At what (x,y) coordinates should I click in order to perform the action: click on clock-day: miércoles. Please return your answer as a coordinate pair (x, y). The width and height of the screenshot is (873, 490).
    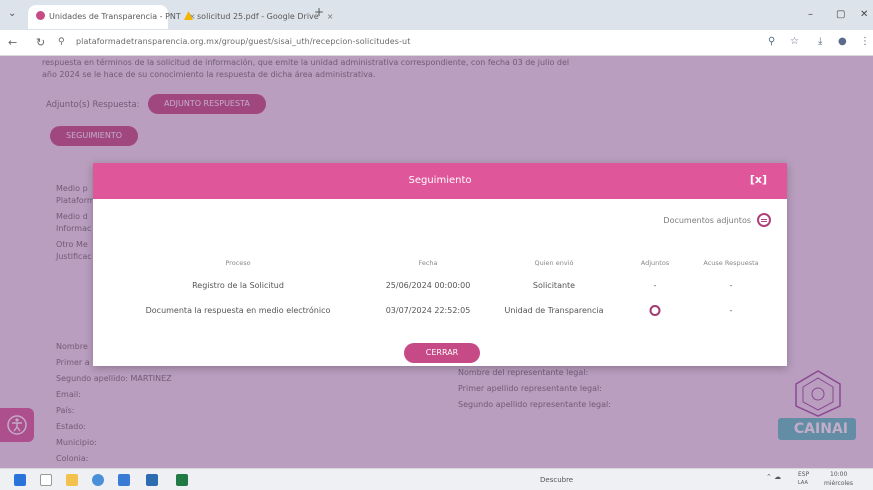
    Looking at the image, I should click on (838, 483).